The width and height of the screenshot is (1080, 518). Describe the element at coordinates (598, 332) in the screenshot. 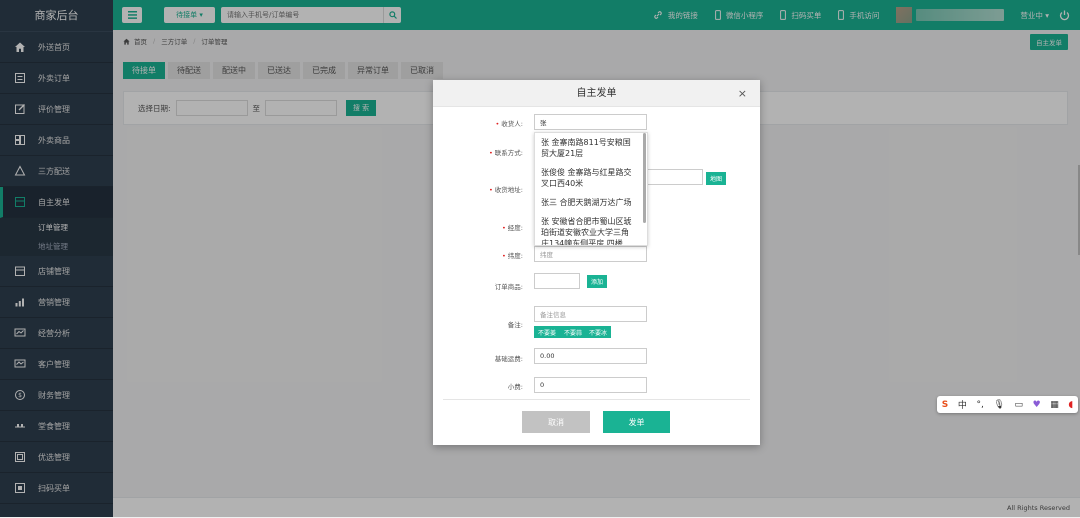

I see `tag-no-ice: 不要冰` at that location.